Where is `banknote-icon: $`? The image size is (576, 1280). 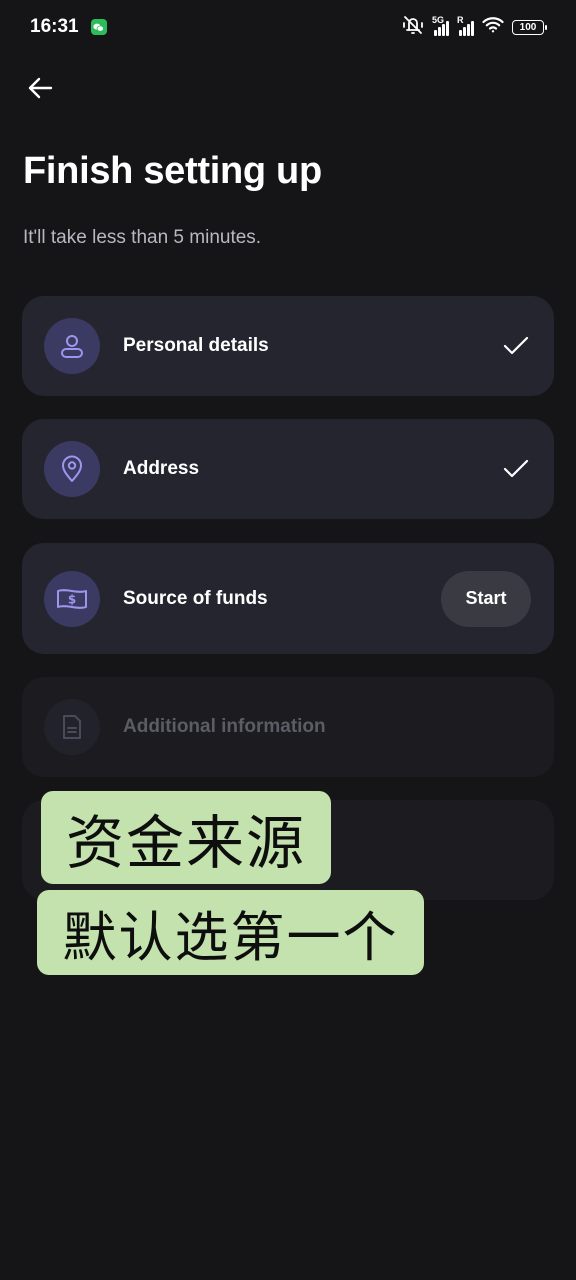
banknote-icon: $ is located at coordinates (72, 598).